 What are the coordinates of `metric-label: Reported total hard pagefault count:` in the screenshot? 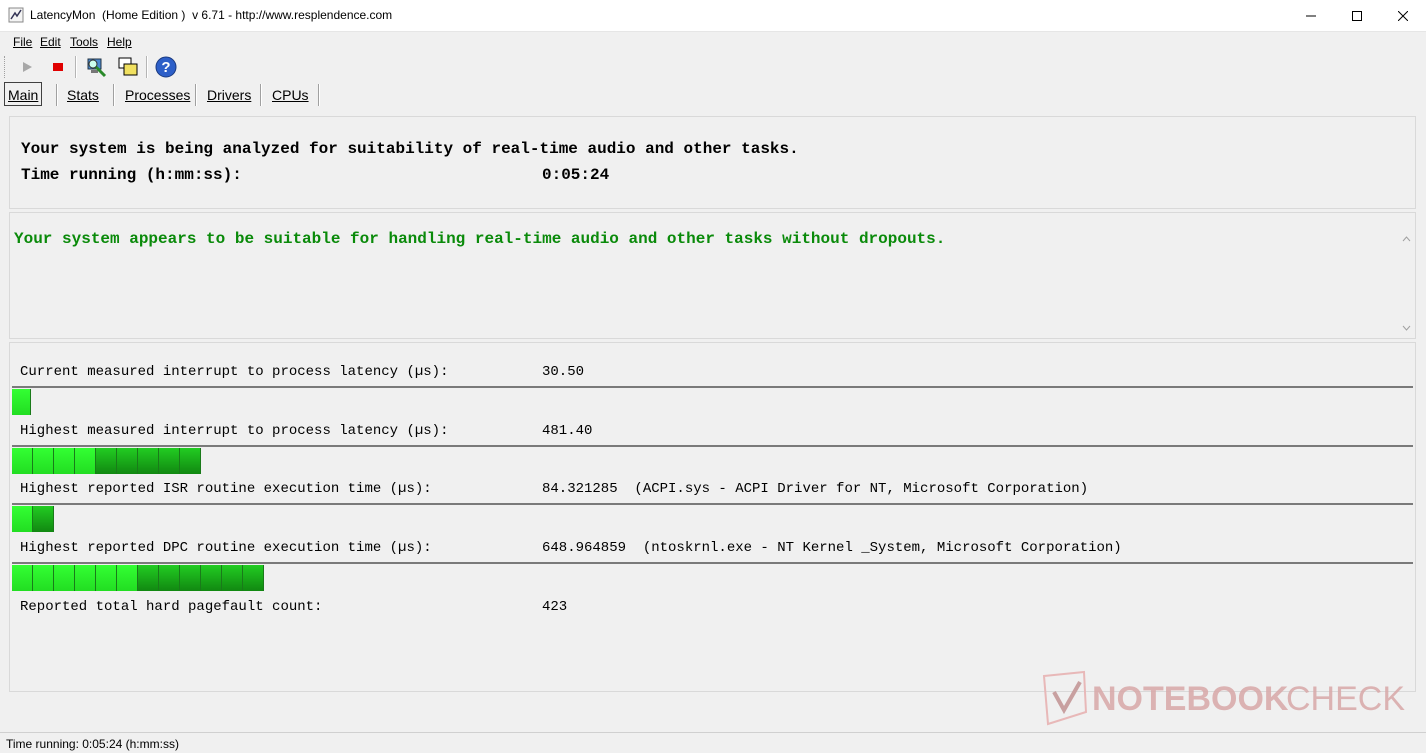 It's located at (171, 607).